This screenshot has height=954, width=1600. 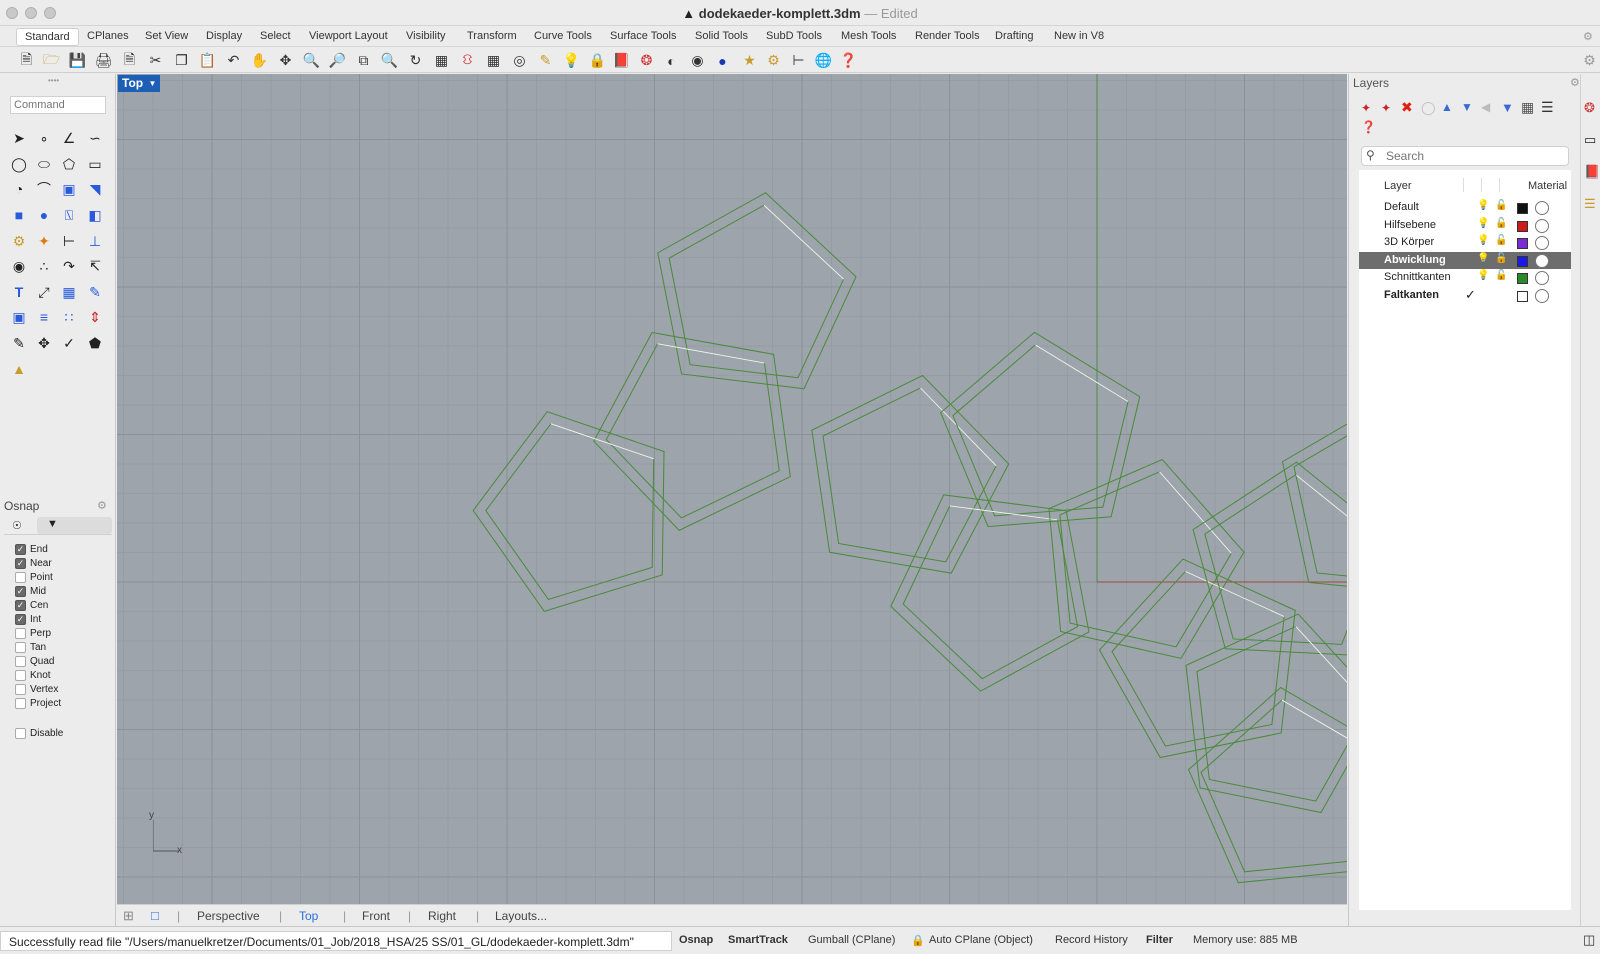 What do you see at coordinates (1589, 940) in the screenshot?
I see `sidebar-toggle-icon: ◫` at bounding box center [1589, 940].